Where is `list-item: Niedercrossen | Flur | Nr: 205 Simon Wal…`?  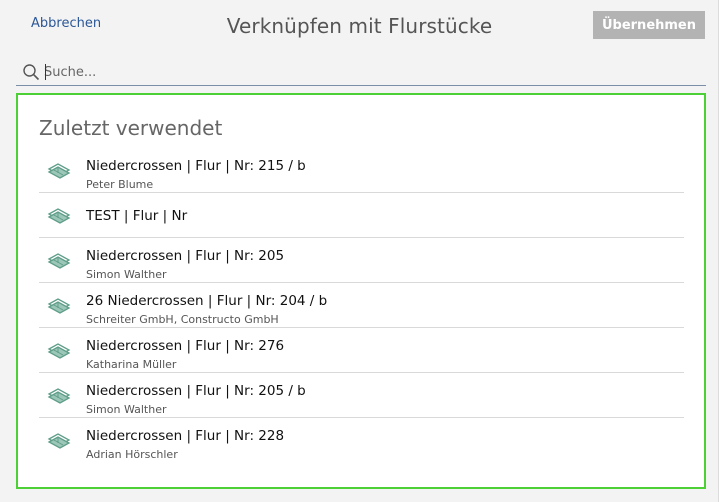 list-item: Niedercrossen | Flur | Nr: 205 Simon Wal… is located at coordinates (361, 260).